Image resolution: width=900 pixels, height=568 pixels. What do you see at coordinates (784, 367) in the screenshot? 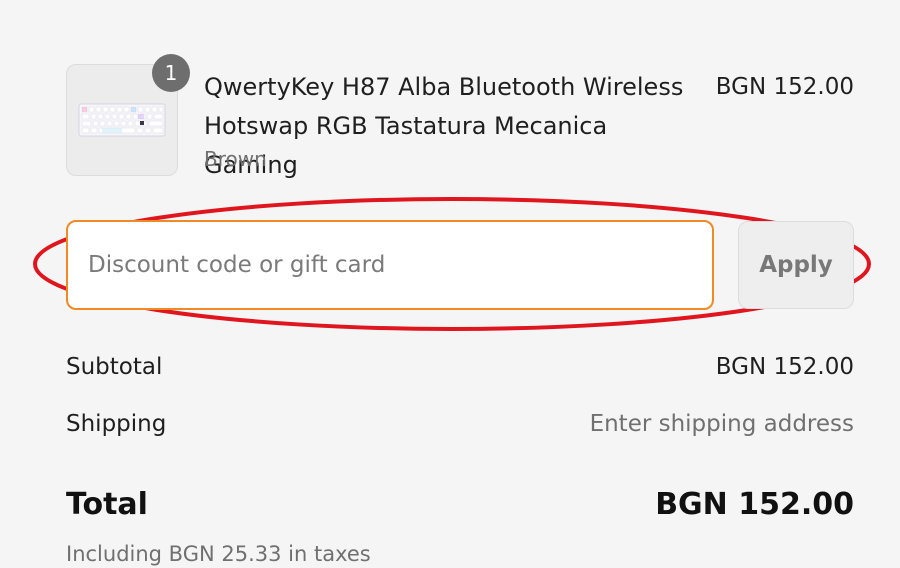
I see `subtotal-value: BGN 152.00` at bounding box center [784, 367].